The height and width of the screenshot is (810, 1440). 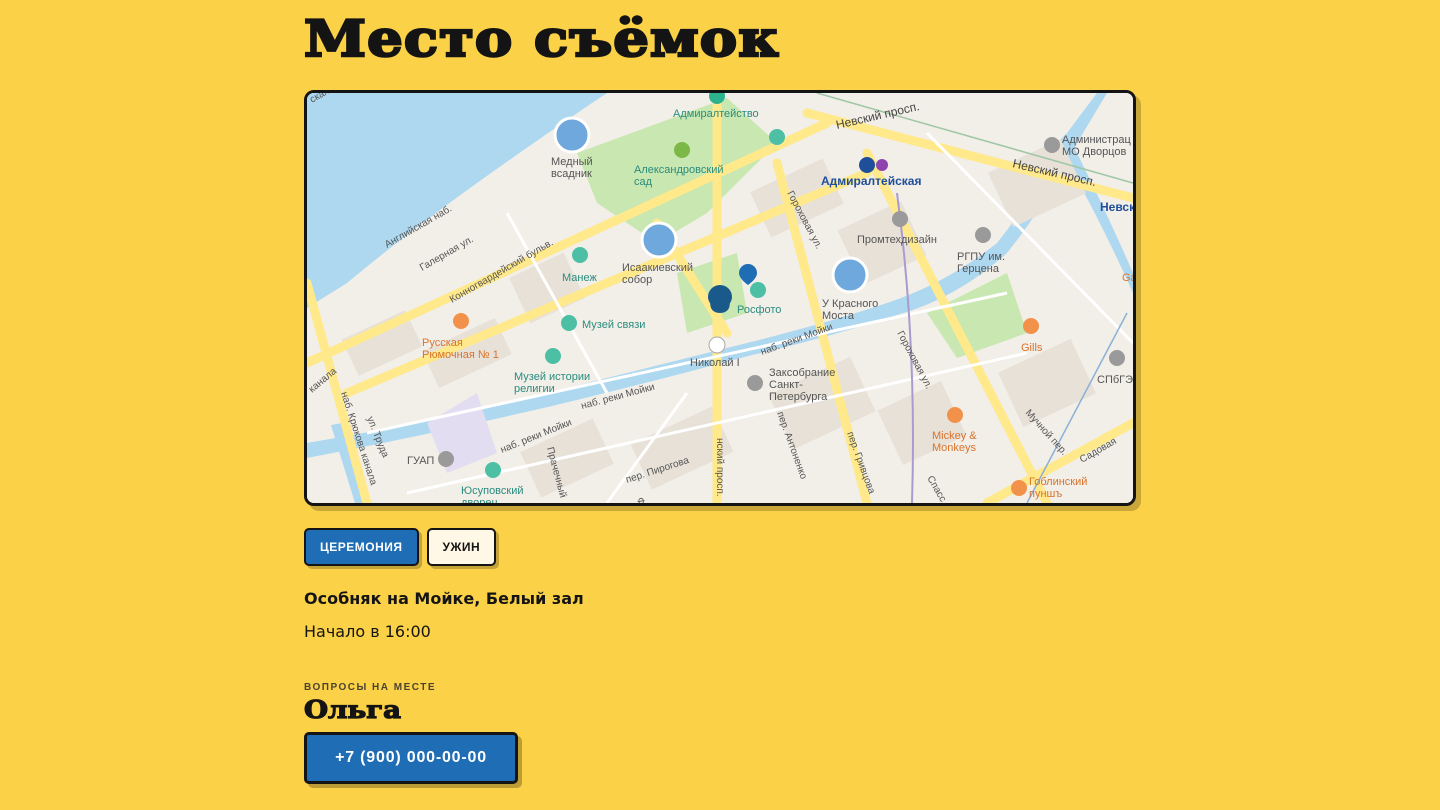 I want to click on map-label: СПбГЭ, so click(x=1115, y=380).